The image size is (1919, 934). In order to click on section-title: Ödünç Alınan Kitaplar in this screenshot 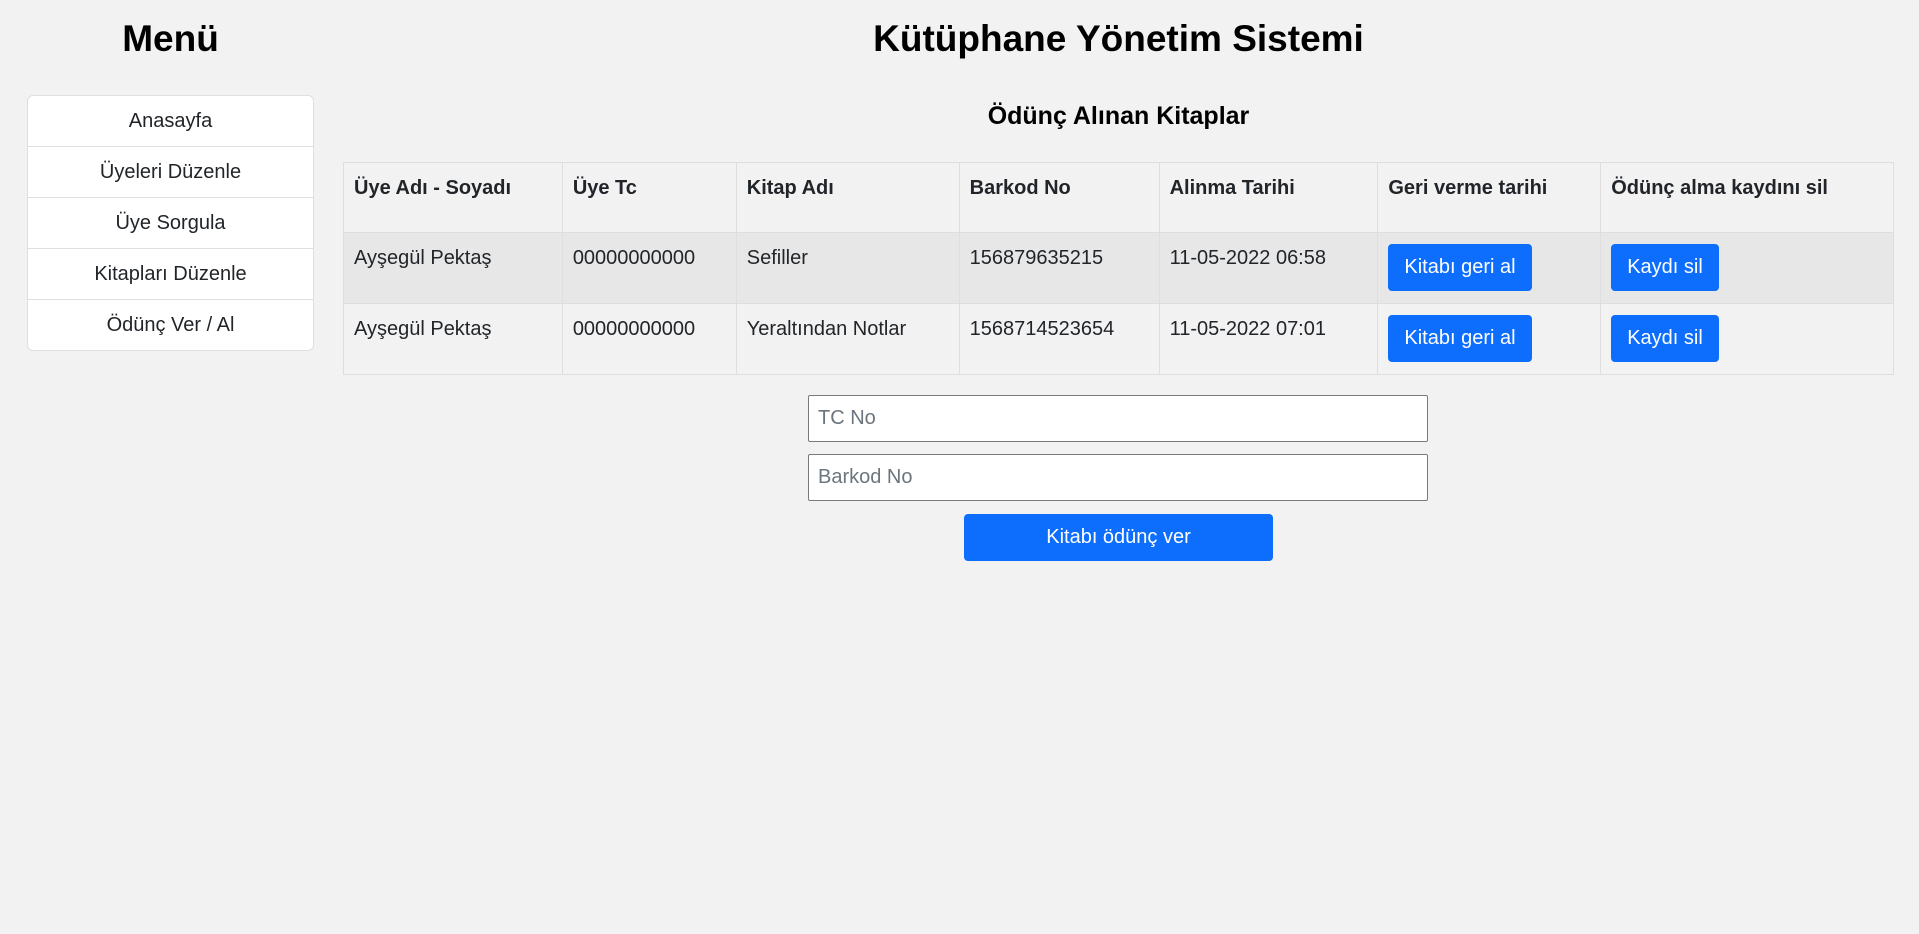, I will do `click(1118, 116)`.